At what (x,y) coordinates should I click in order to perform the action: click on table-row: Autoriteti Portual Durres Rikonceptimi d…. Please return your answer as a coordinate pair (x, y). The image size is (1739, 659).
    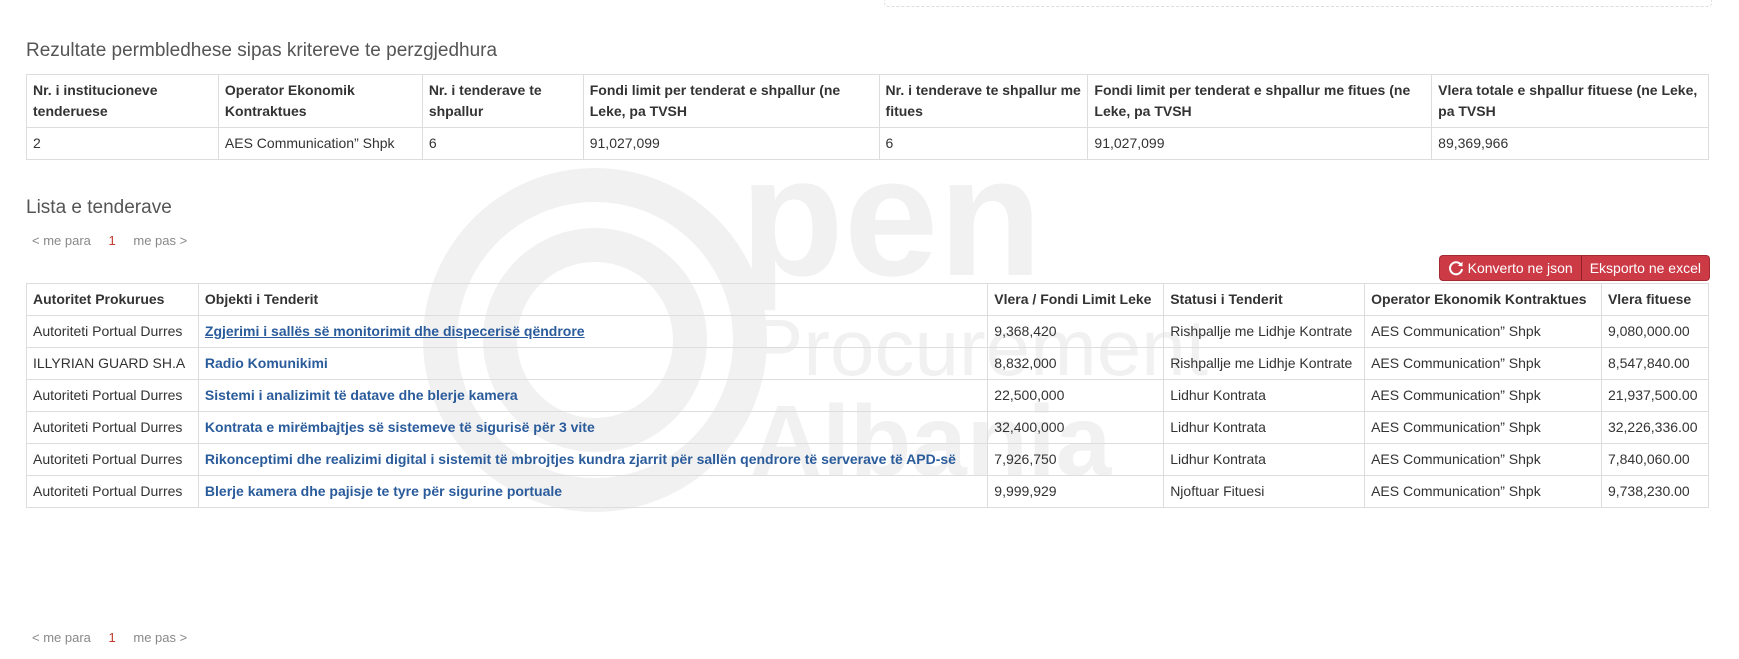
    Looking at the image, I should click on (868, 459).